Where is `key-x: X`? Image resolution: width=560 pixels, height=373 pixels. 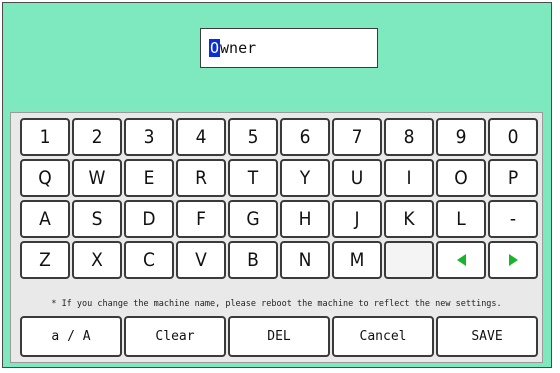
key-x: X is located at coordinates (97, 260).